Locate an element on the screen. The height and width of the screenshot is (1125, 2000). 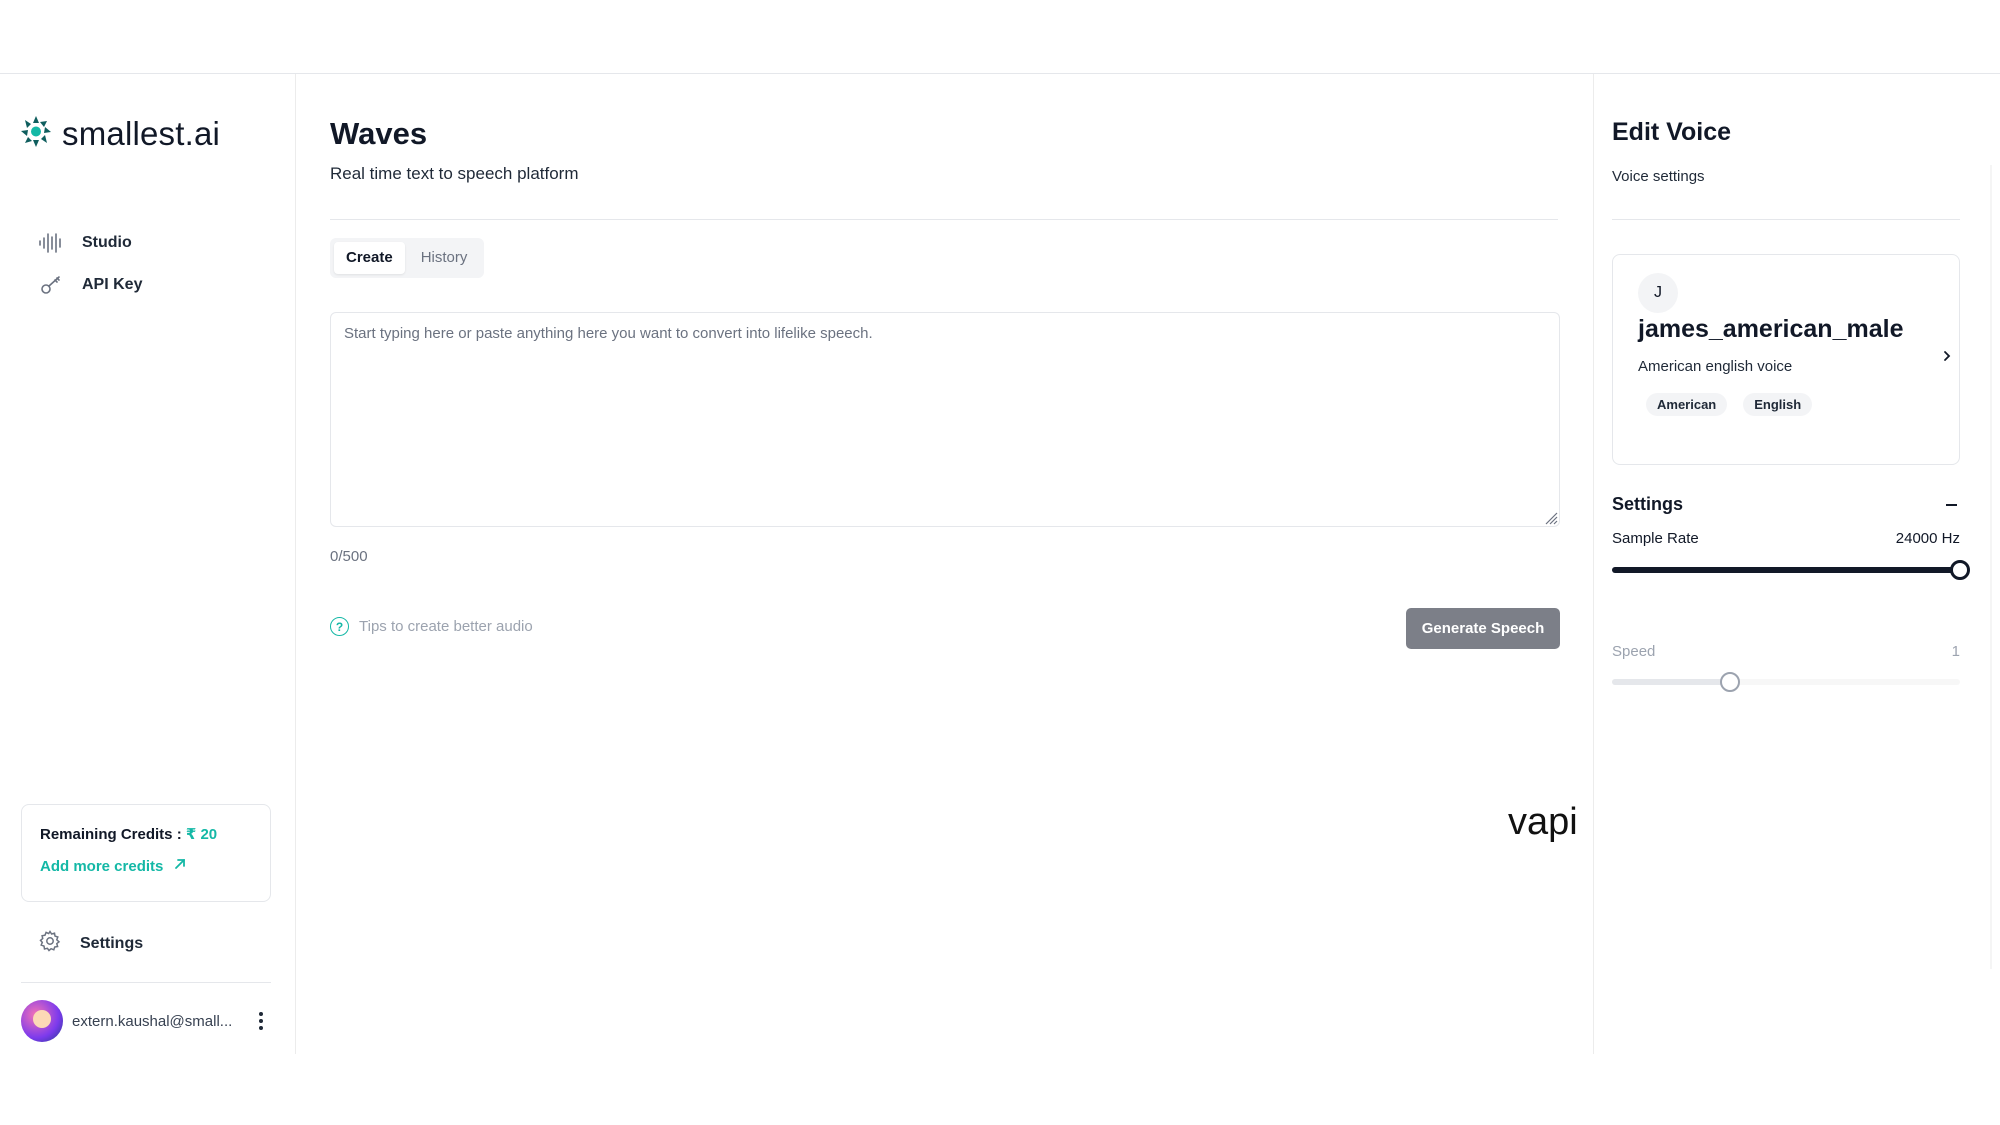
tips-label: Tips to create better audio is located at coordinates (446, 626).